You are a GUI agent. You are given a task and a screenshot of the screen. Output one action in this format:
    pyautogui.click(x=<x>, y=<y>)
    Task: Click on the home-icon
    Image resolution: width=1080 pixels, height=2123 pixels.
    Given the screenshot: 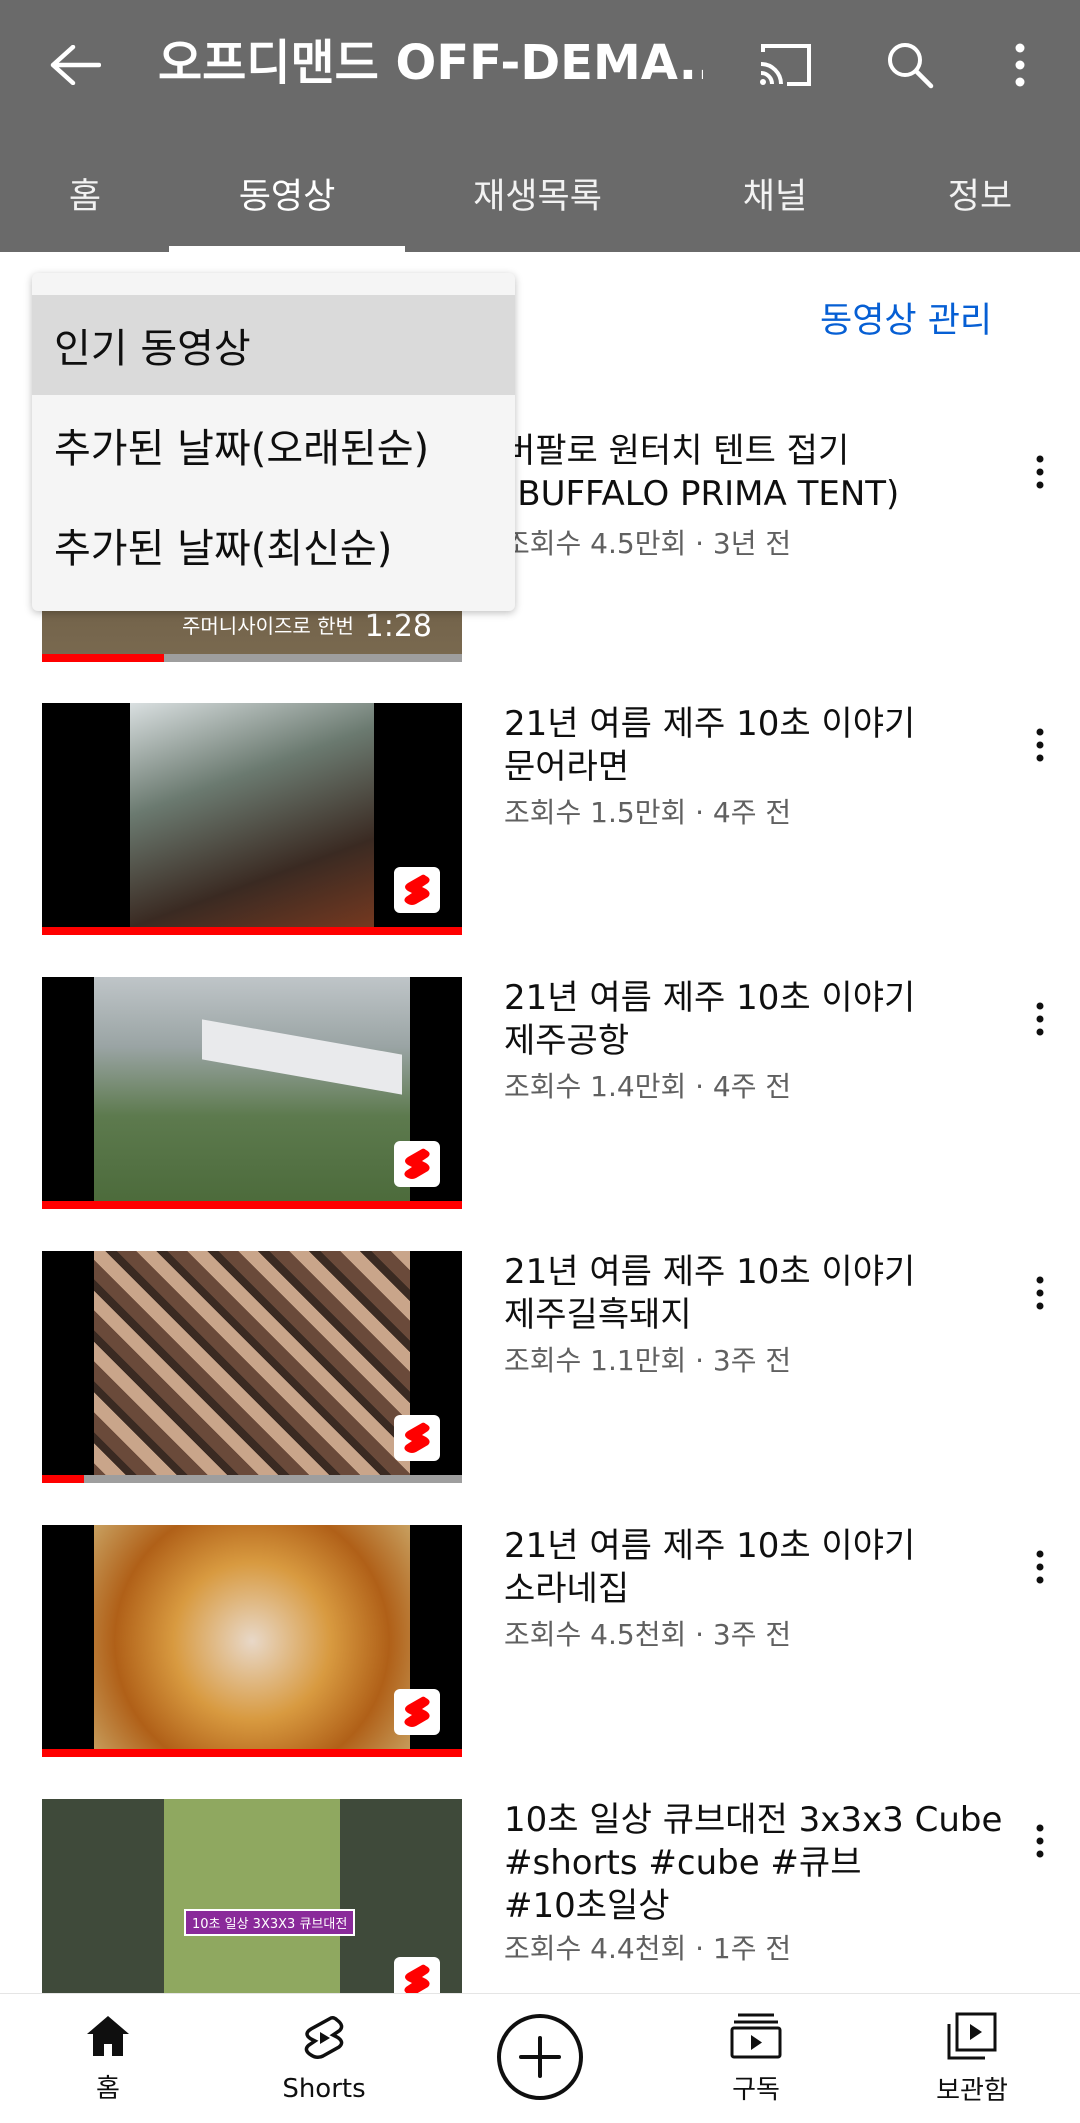 What is the action you would take?
    pyautogui.click(x=108, y=2035)
    